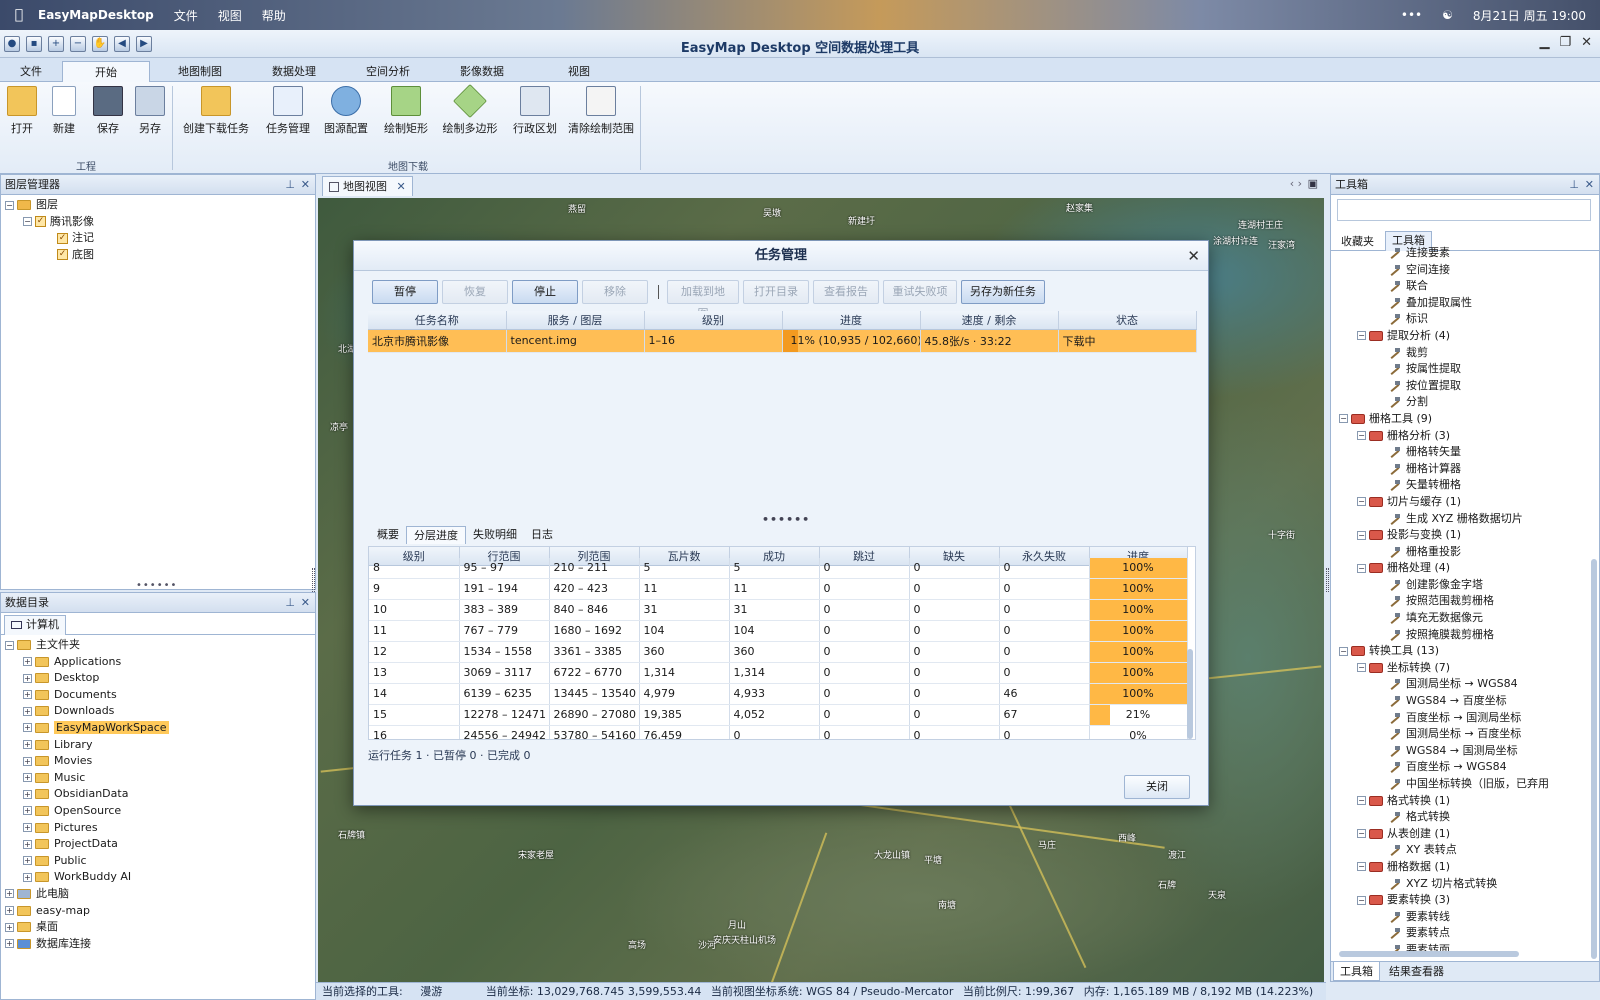  Describe the element at coordinates (1574, 185) in the screenshot. I see `pin-icon: ⊥` at that location.